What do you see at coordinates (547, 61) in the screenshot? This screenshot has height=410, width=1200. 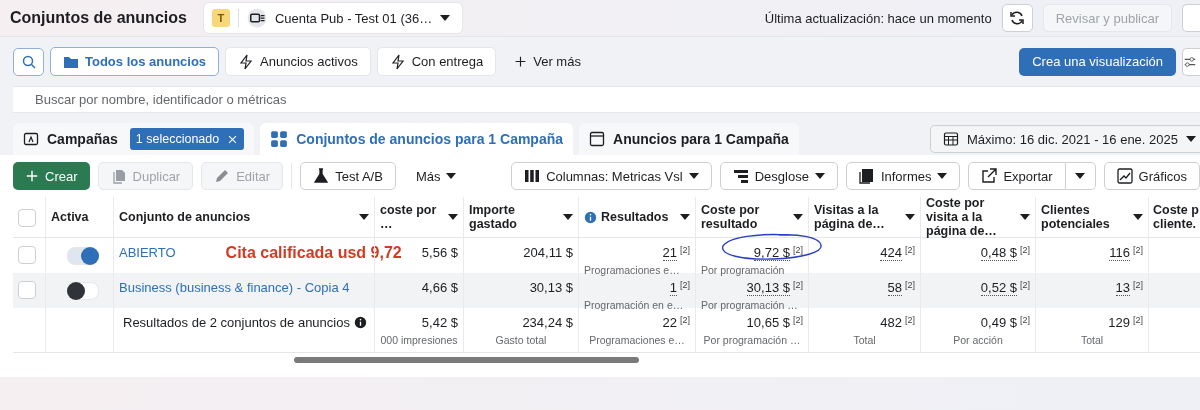 I see `see-more-button: Ver más` at bounding box center [547, 61].